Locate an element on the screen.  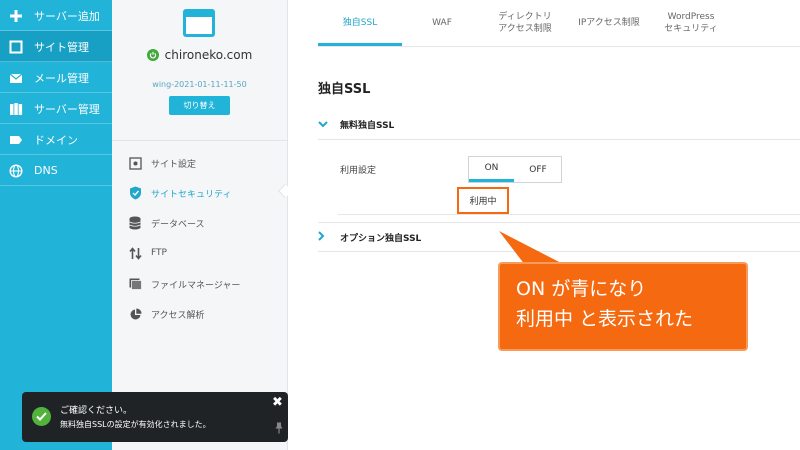
site-domain: chironeko.com is located at coordinates (208, 55).